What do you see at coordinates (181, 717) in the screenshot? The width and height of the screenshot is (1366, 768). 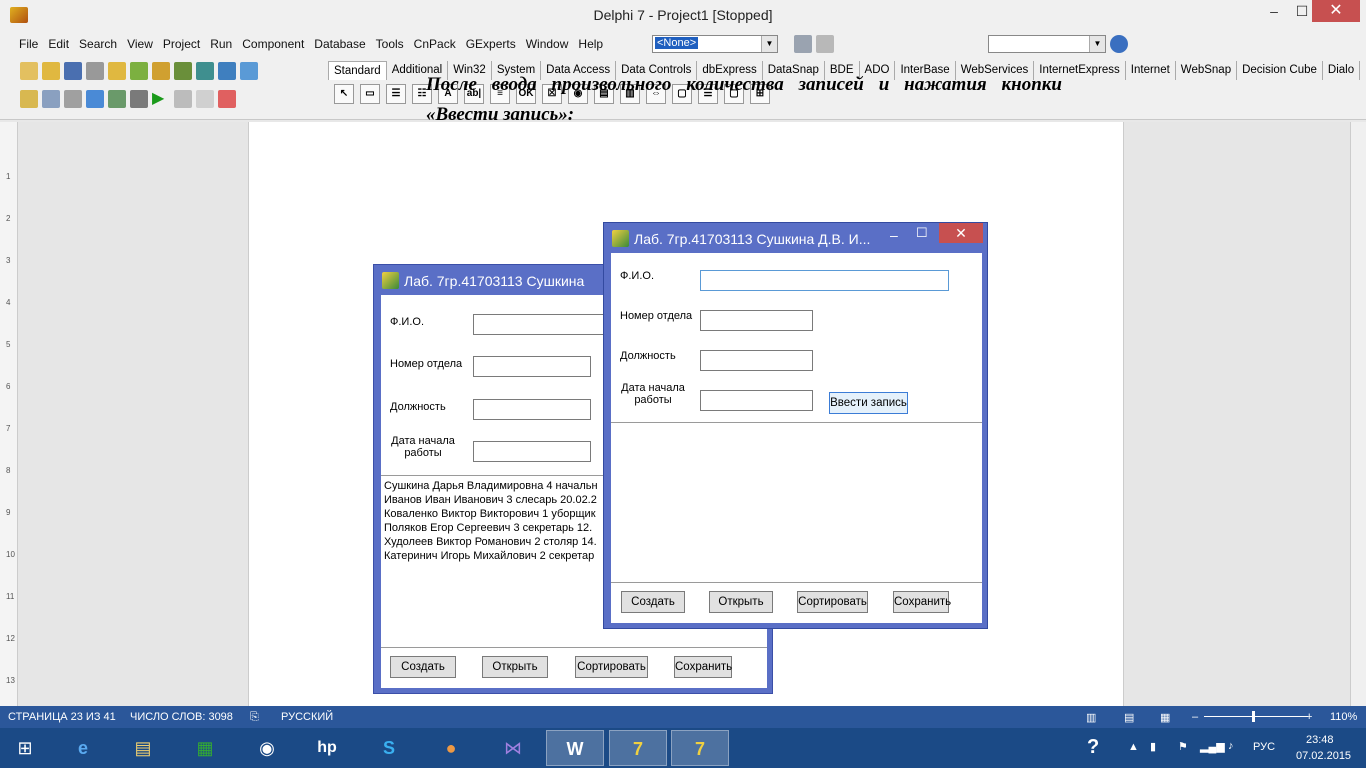 I see `word-count: ЧИСЛО СЛОВ: 3098` at bounding box center [181, 717].